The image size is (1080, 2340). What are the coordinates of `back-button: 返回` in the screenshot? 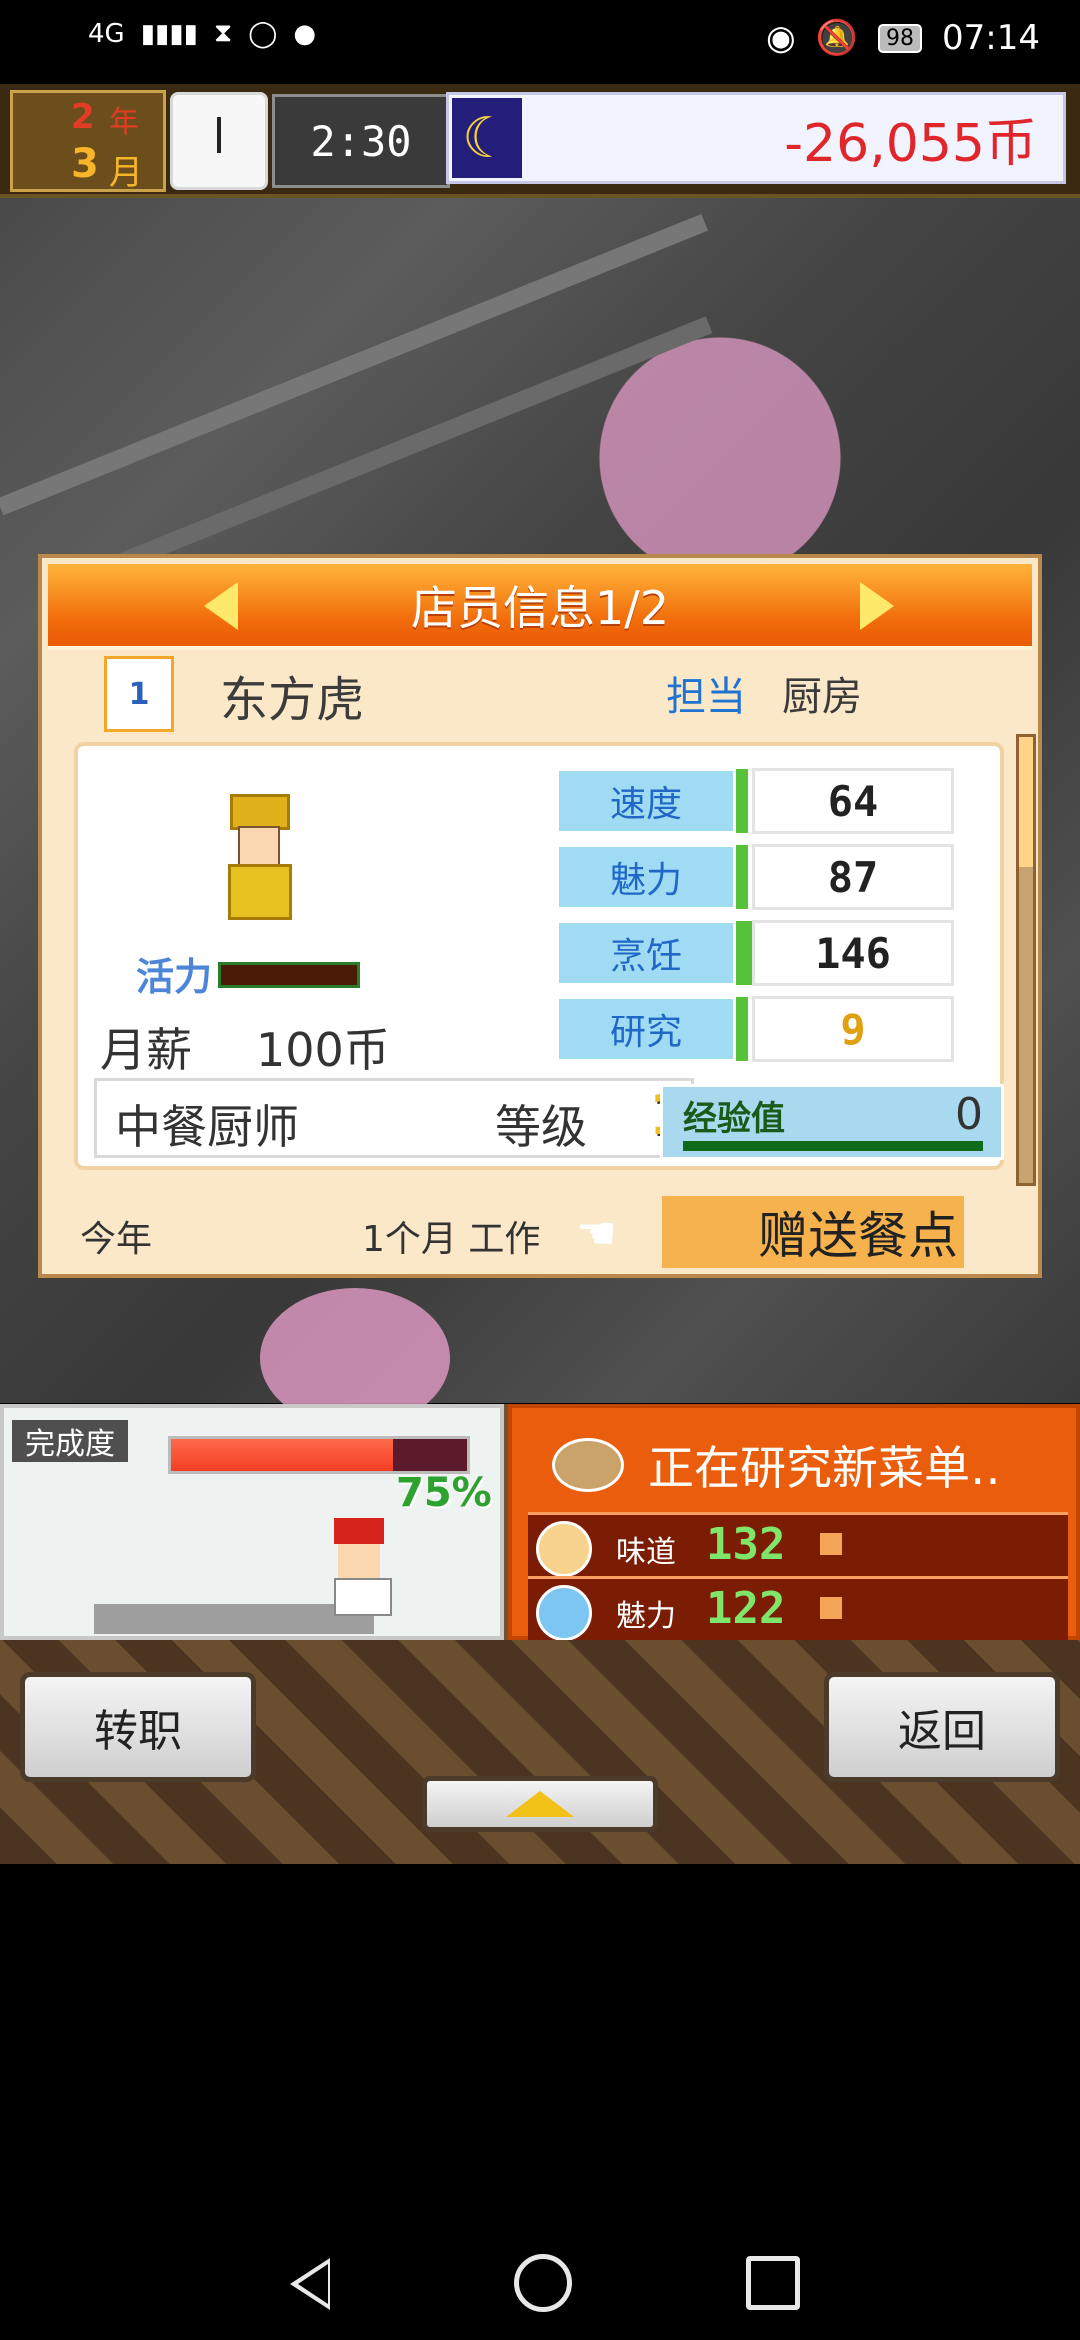 It's located at (942, 1727).